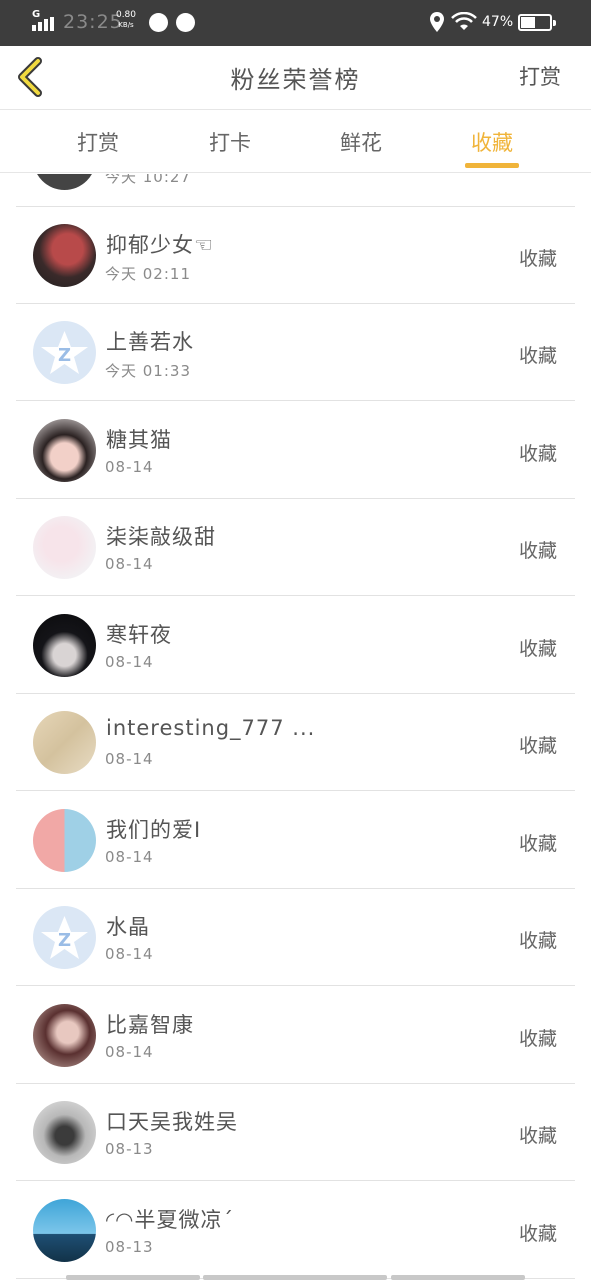 This screenshot has width=591, height=1280. Describe the element at coordinates (295, 645) in the screenshot. I see `list-item: 寒轩夜 08-14 收藏` at that location.